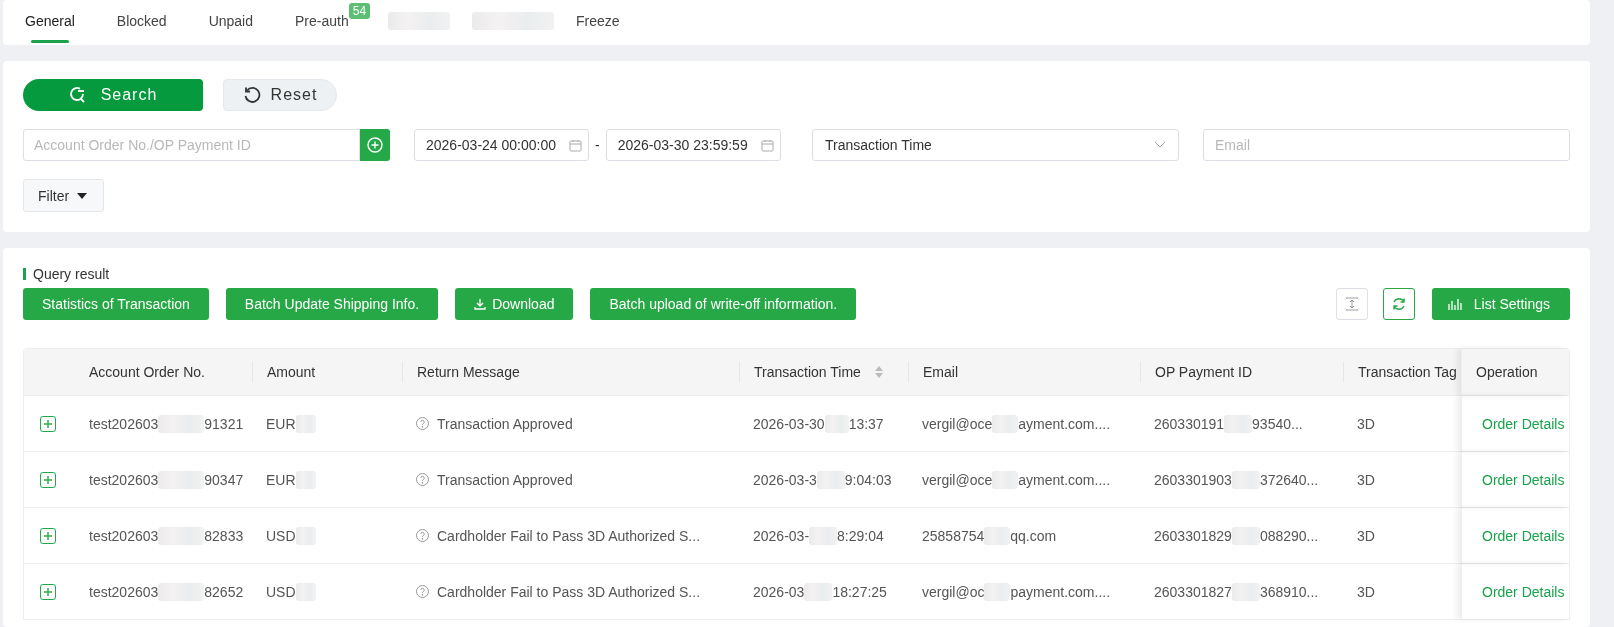 Image resolution: width=1614 pixels, height=627 pixels. Describe the element at coordinates (1386, 145) in the screenshot. I see `email-field: Email` at that location.